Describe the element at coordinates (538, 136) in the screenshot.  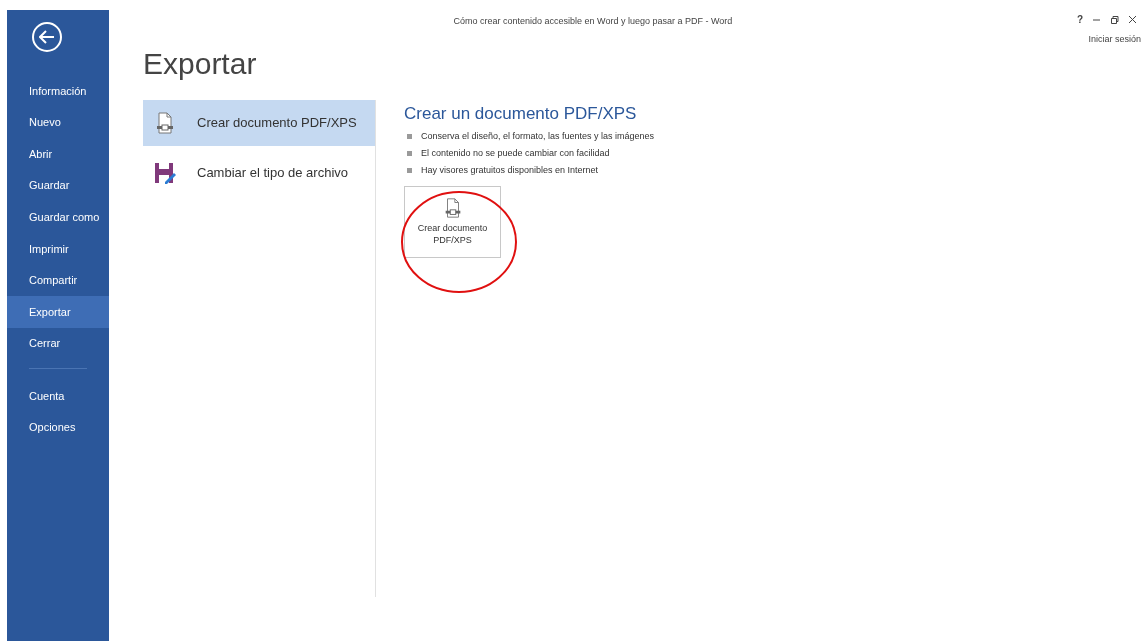
I see `bullet-text: Conserva el diseño, el formato, las fuentes y las imágenes` at that location.